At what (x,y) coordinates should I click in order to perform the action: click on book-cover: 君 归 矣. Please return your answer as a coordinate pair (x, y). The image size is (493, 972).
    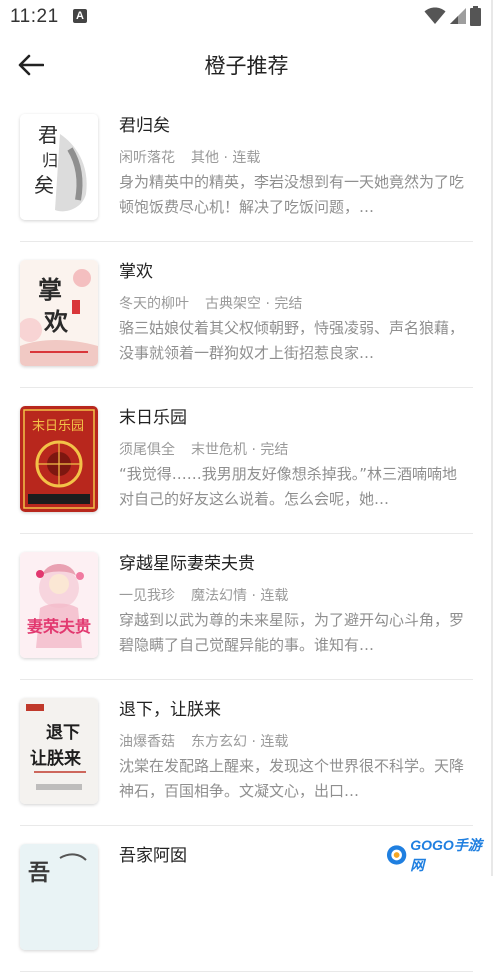
    Looking at the image, I should click on (59, 167).